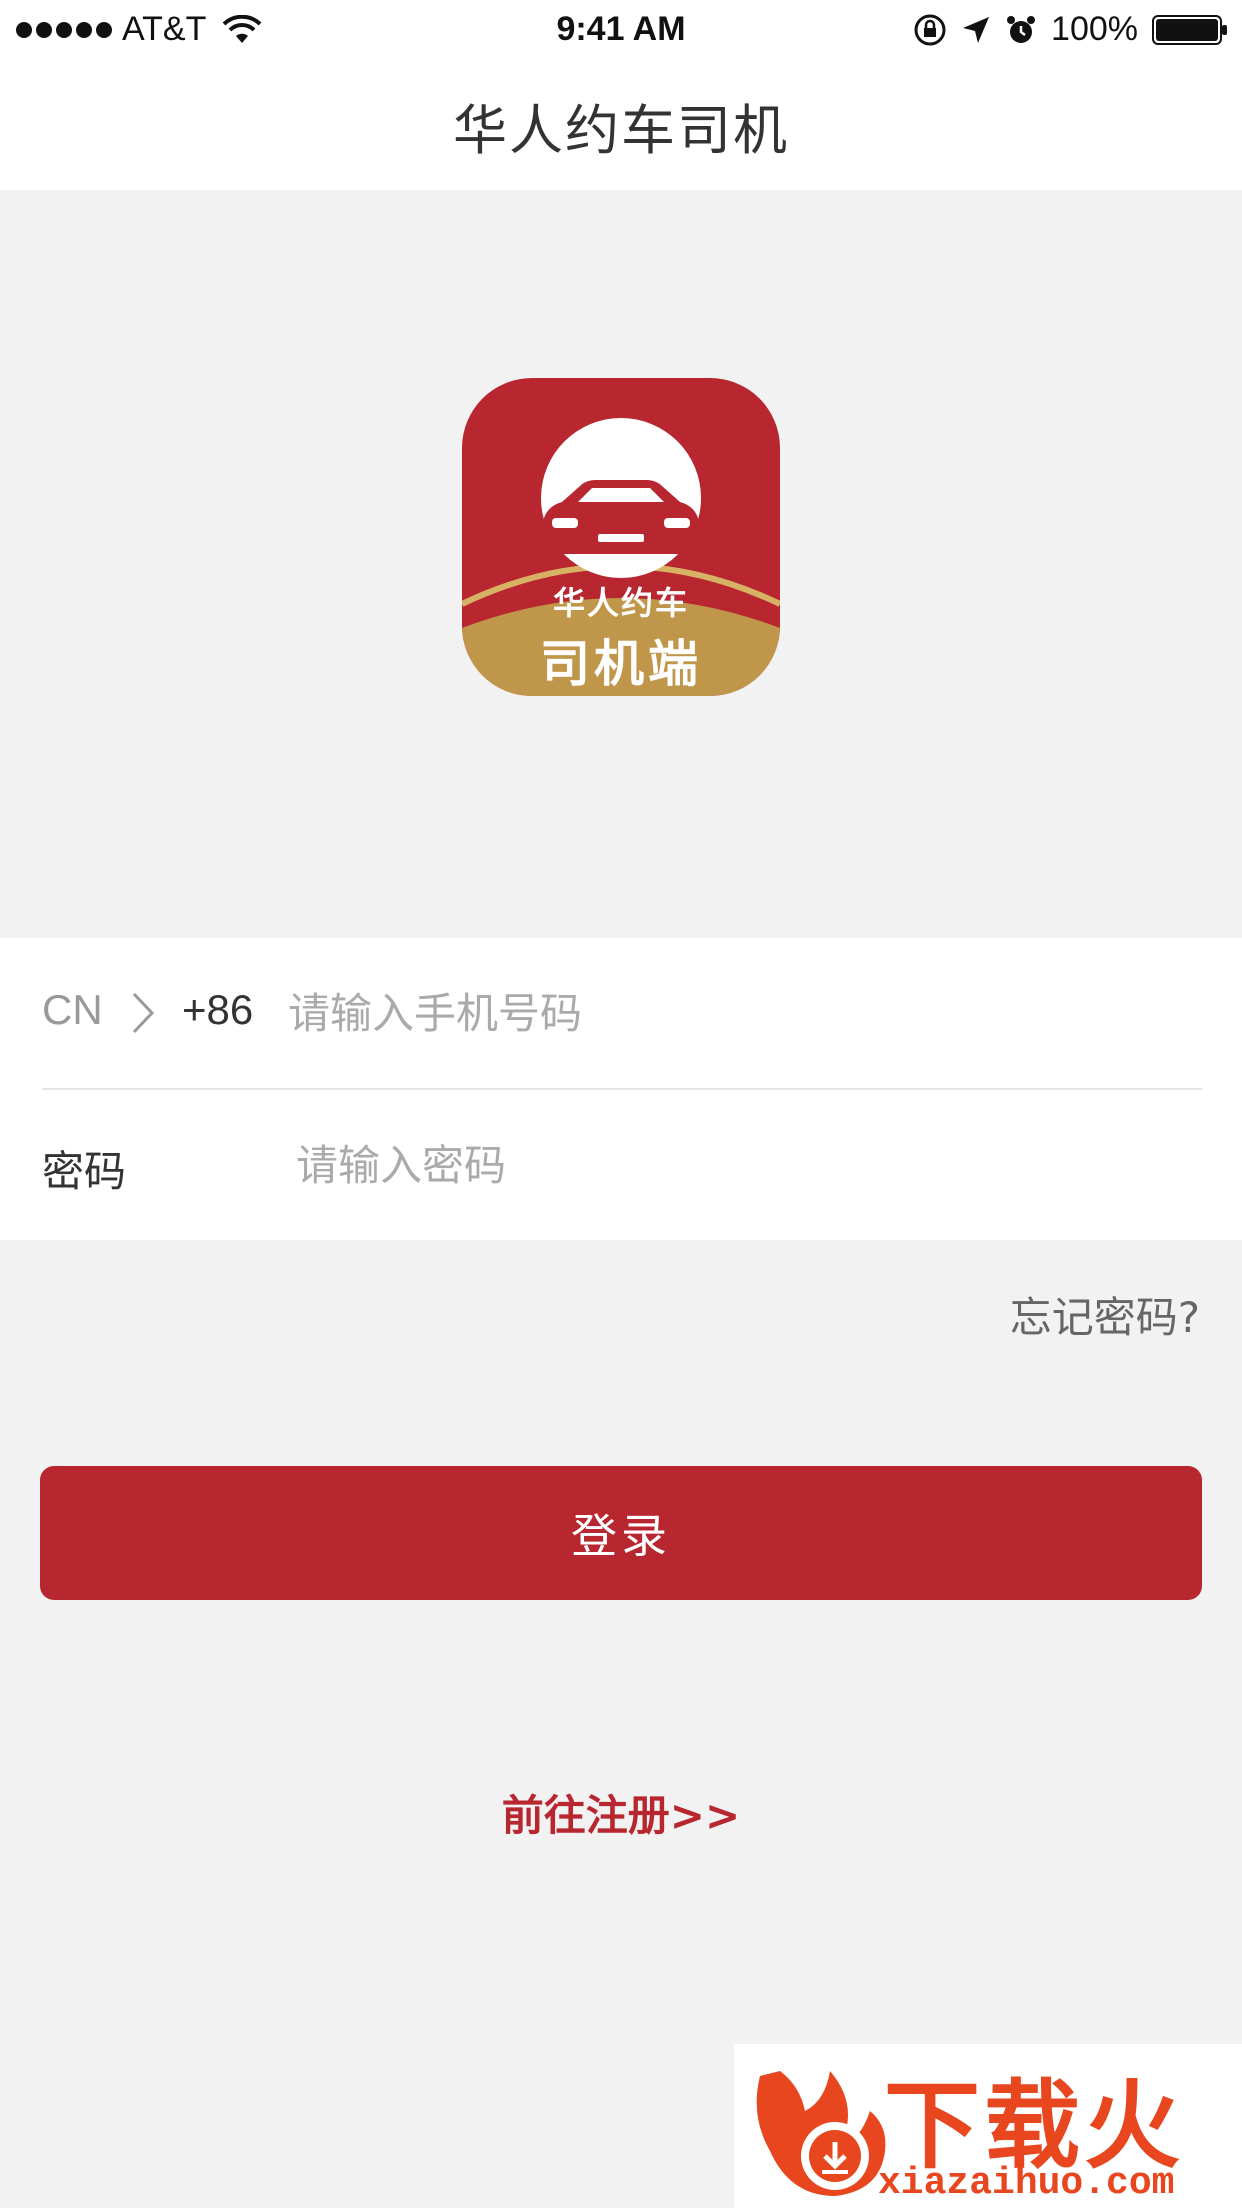 Image resolution: width=1242 pixels, height=2208 pixels. What do you see at coordinates (738, 1013) in the screenshot?
I see `phone-input` at bounding box center [738, 1013].